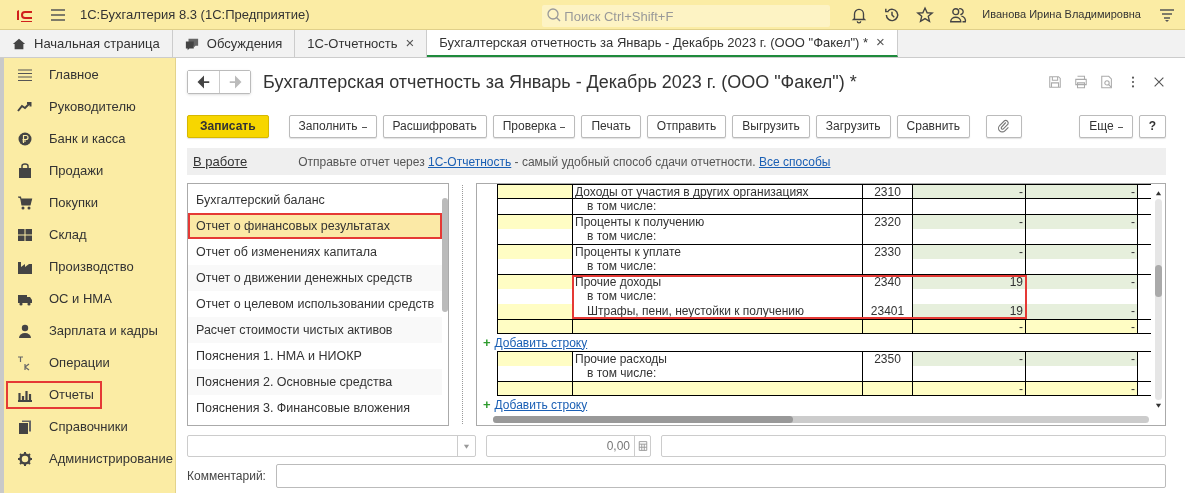 The height and width of the screenshot is (493, 1185). I want to click on sidebar-item: Склад, so click(50, 235).